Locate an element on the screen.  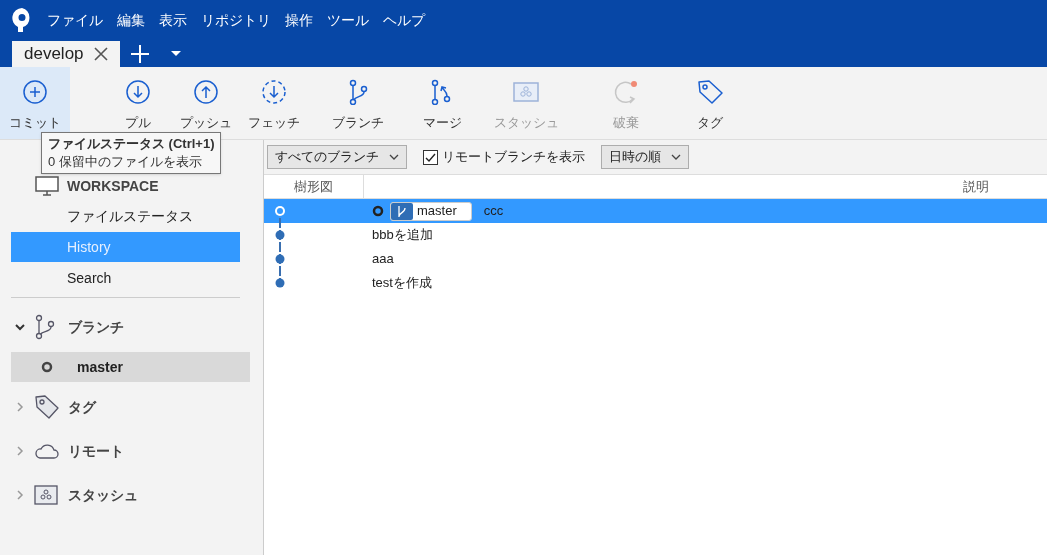
commit-message: bbbを追加 is located at coordinates (402, 235).